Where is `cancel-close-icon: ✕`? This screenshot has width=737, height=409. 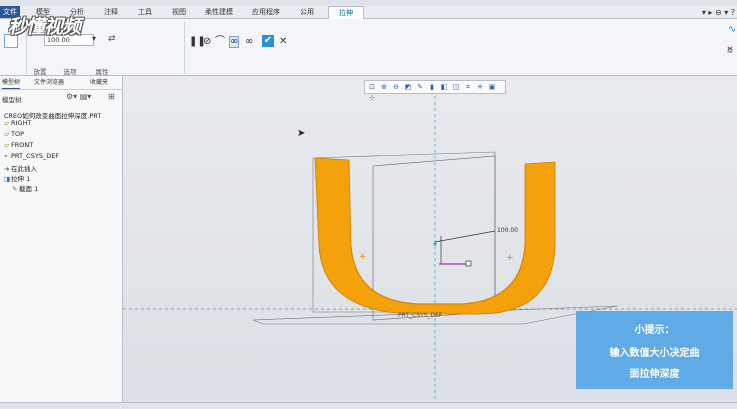 cancel-close-icon: ✕ is located at coordinates (283, 42).